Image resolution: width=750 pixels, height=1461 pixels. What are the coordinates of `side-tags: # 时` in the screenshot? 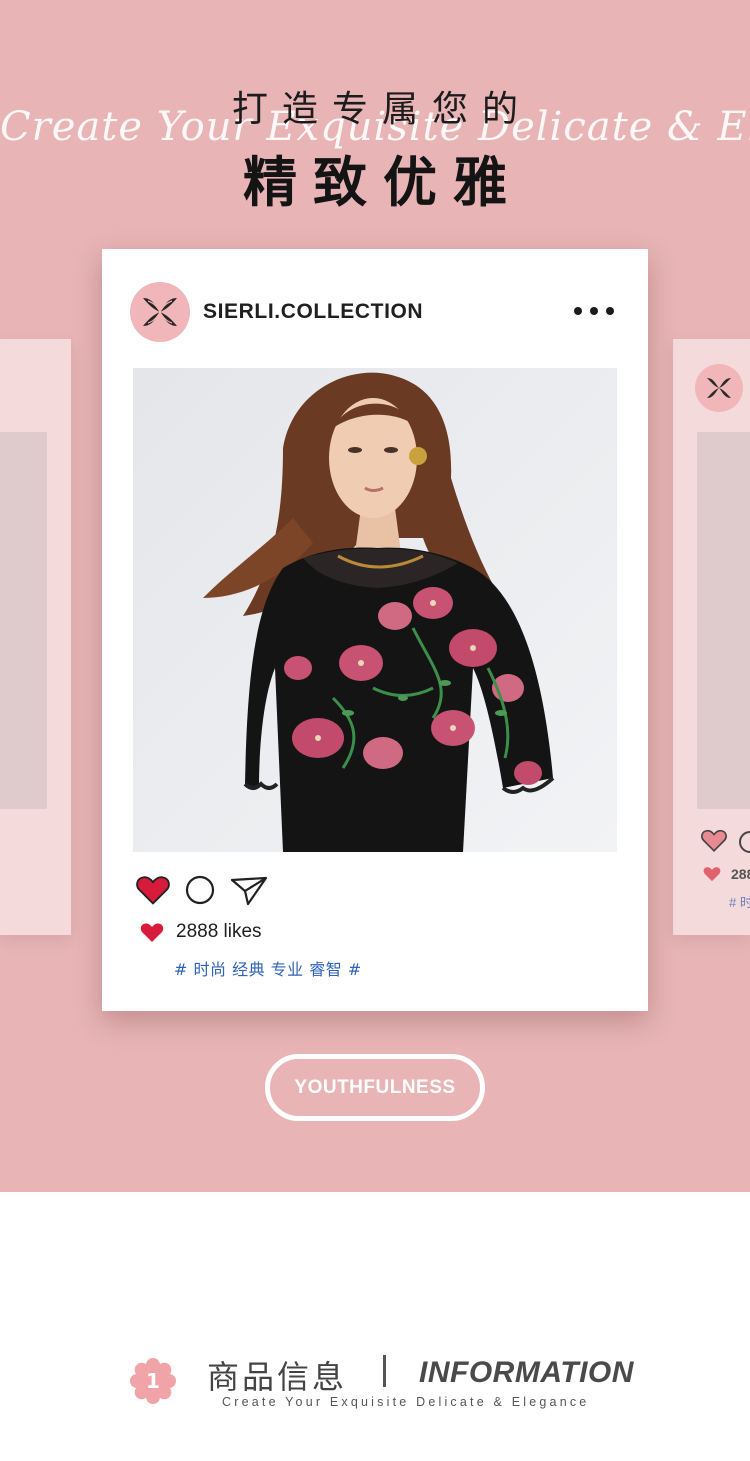 It's located at (739, 902).